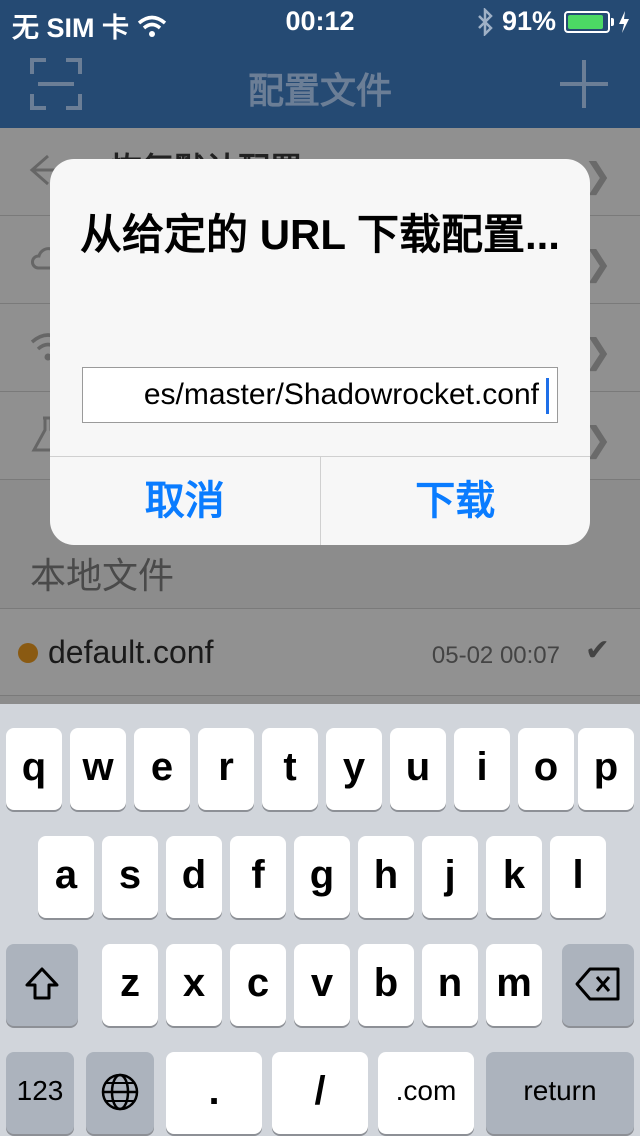 The width and height of the screenshot is (640, 1136). I want to click on delete-key, so click(598, 985).